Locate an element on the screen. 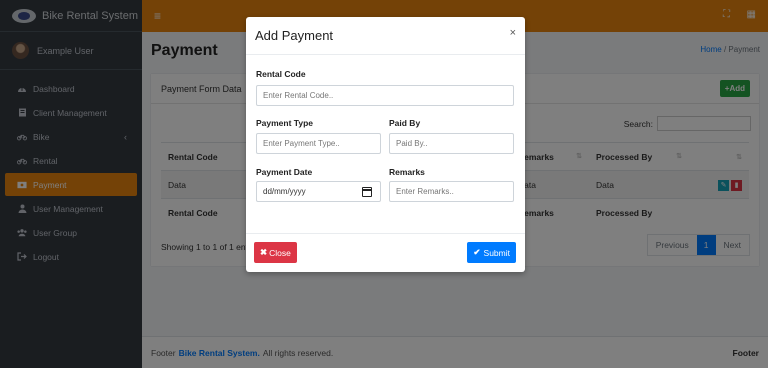 Image resolution: width=768 pixels, height=368 pixels. remarks-input: Enter Remarks.. is located at coordinates (451, 191).